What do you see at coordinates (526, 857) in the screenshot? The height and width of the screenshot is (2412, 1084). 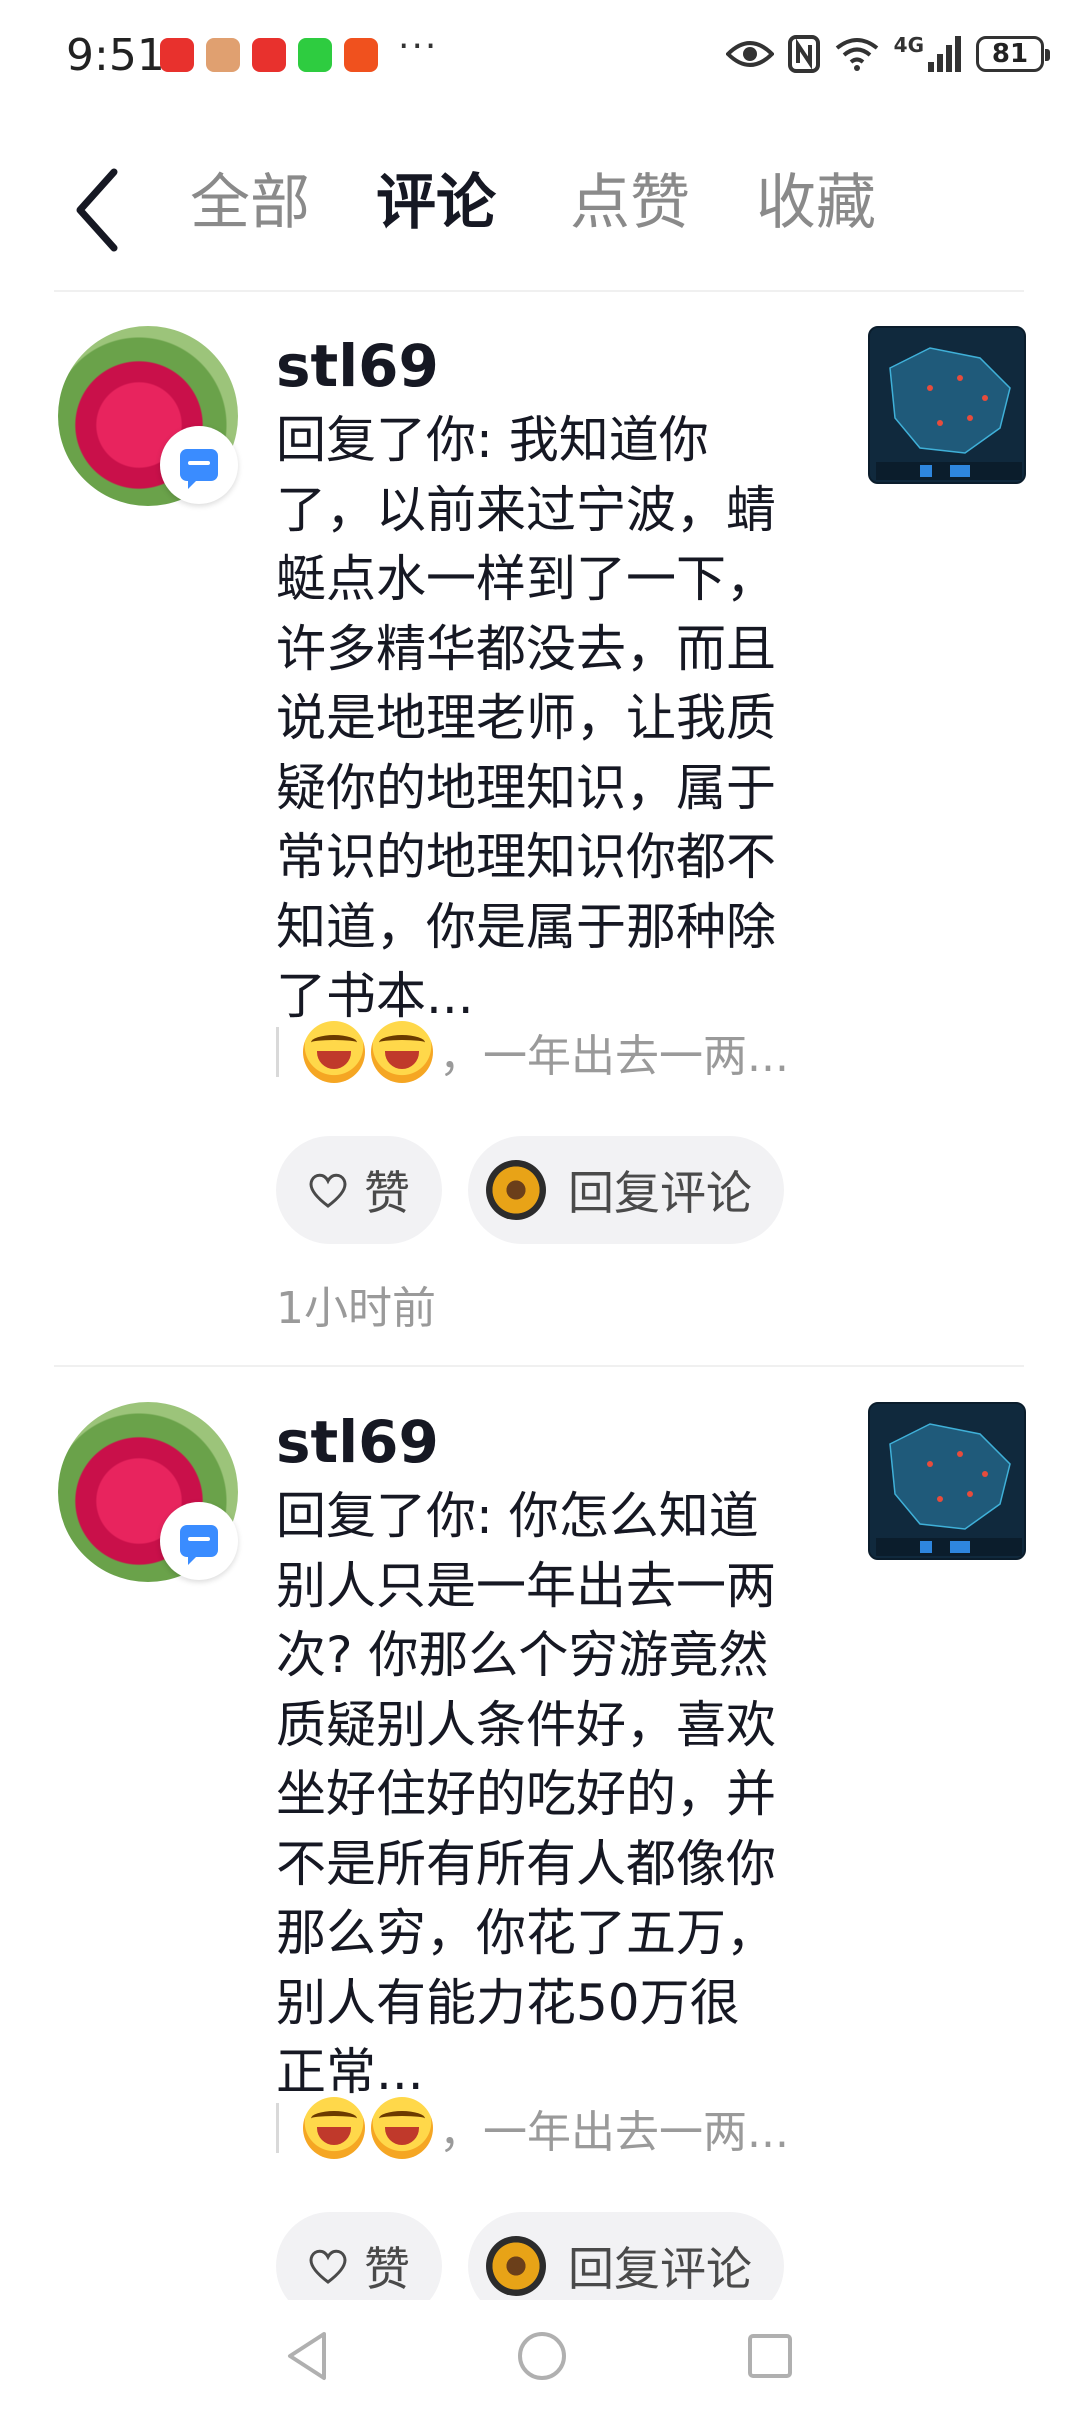 I see `comment-line: 常识的地理知识你都不` at bounding box center [526, 857].